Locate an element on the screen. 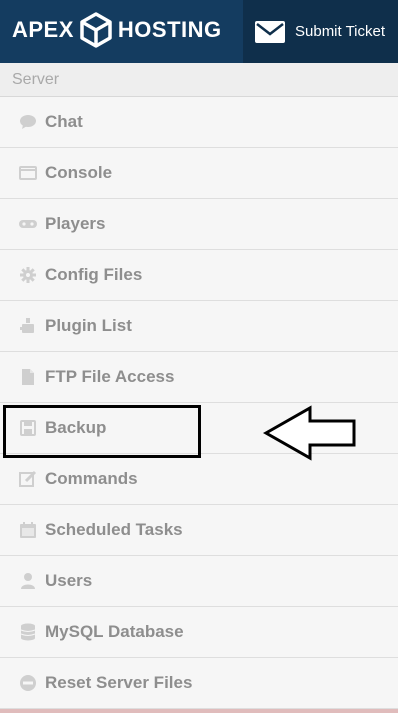 This screenshot has height=713, width=398. menu-item-backup: Backup is located at coordinates (199, 428).